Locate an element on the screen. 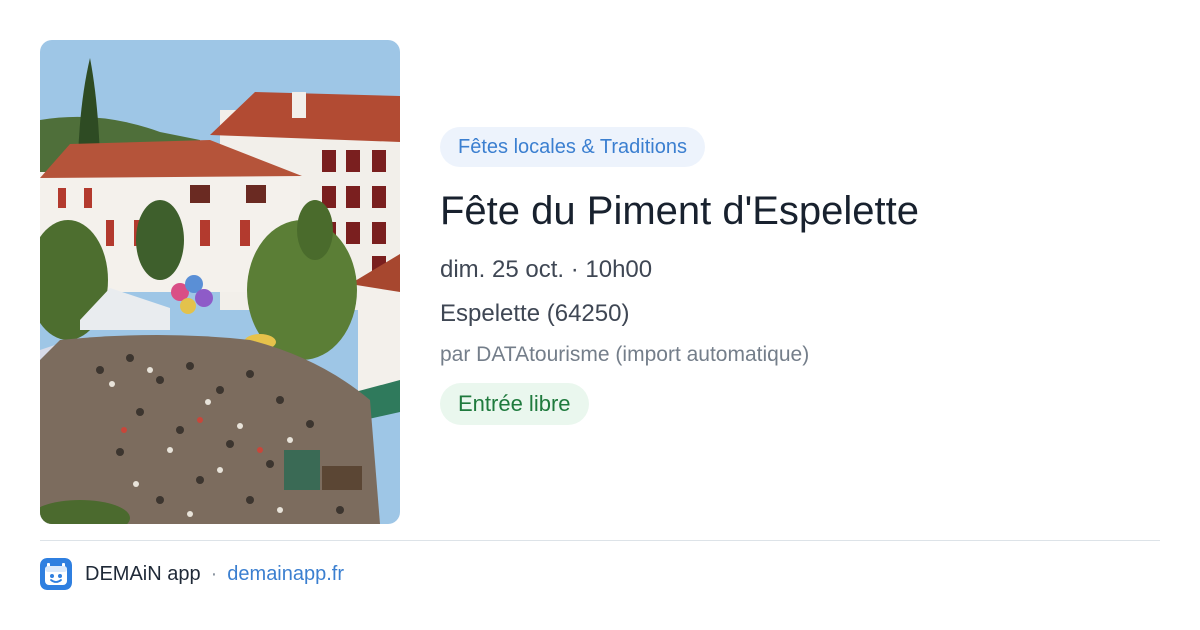 This screenshot has height=630, width=1200. price-badge: Entrée libre is located at coordinates (514, 404).